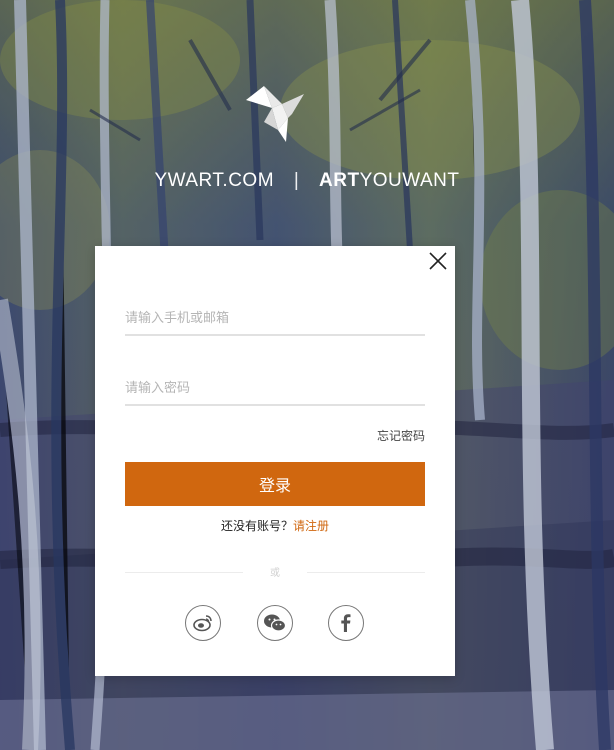 The height and width of the screenshot is (750, 614). I want to click on register-link: 请注册, so click(311, 526).